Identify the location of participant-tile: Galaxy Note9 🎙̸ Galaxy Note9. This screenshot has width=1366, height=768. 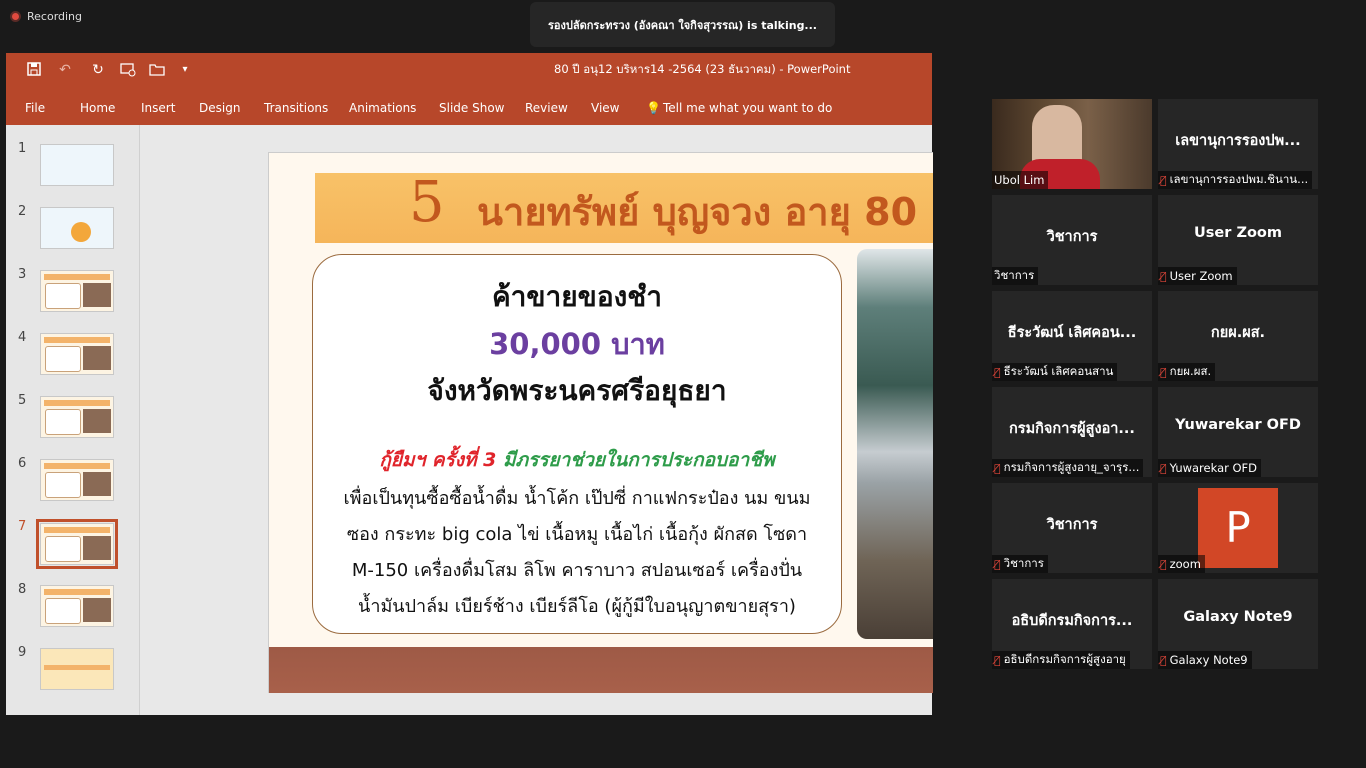
(1238, 624).